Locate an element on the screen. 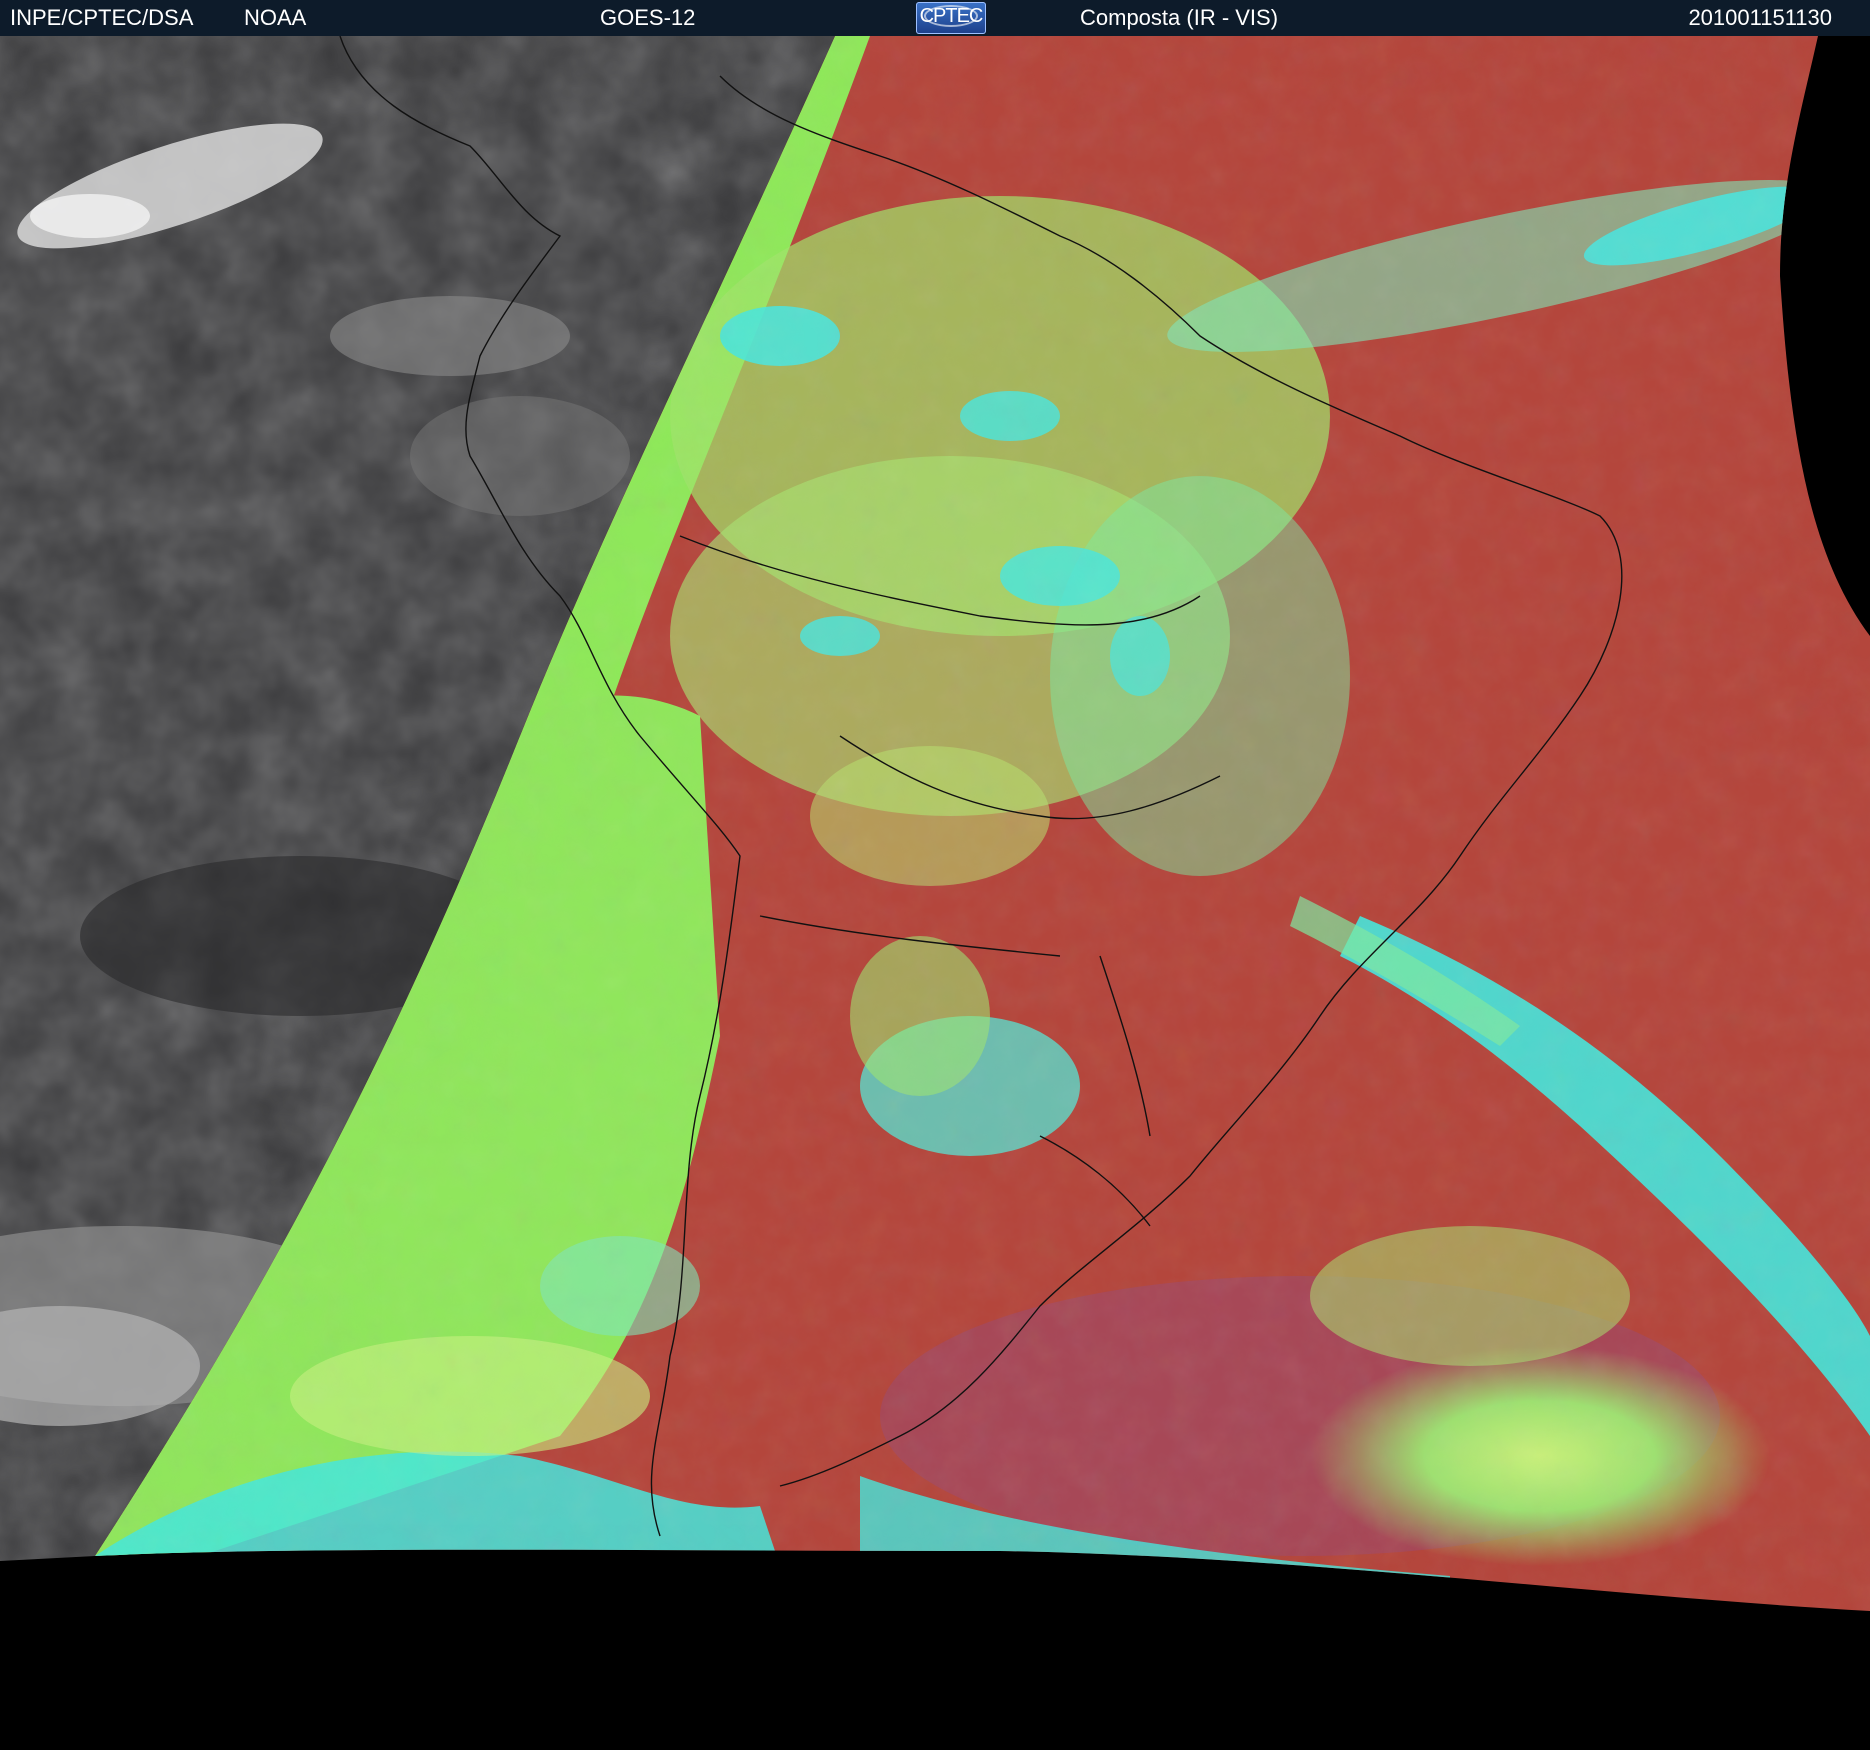 This screenshot has height=1750, width=1870. cptec-logo: CPTEC is located at coordinates (951, 18).